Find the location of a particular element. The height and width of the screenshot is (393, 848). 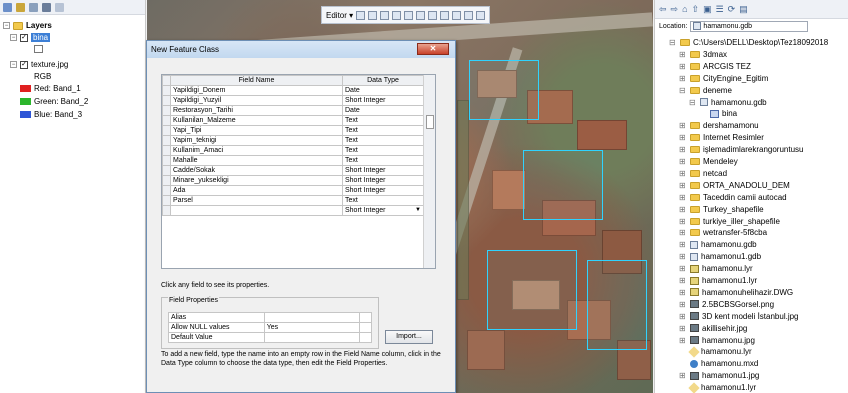

field-name-cell is located at coordinates (256, 210).